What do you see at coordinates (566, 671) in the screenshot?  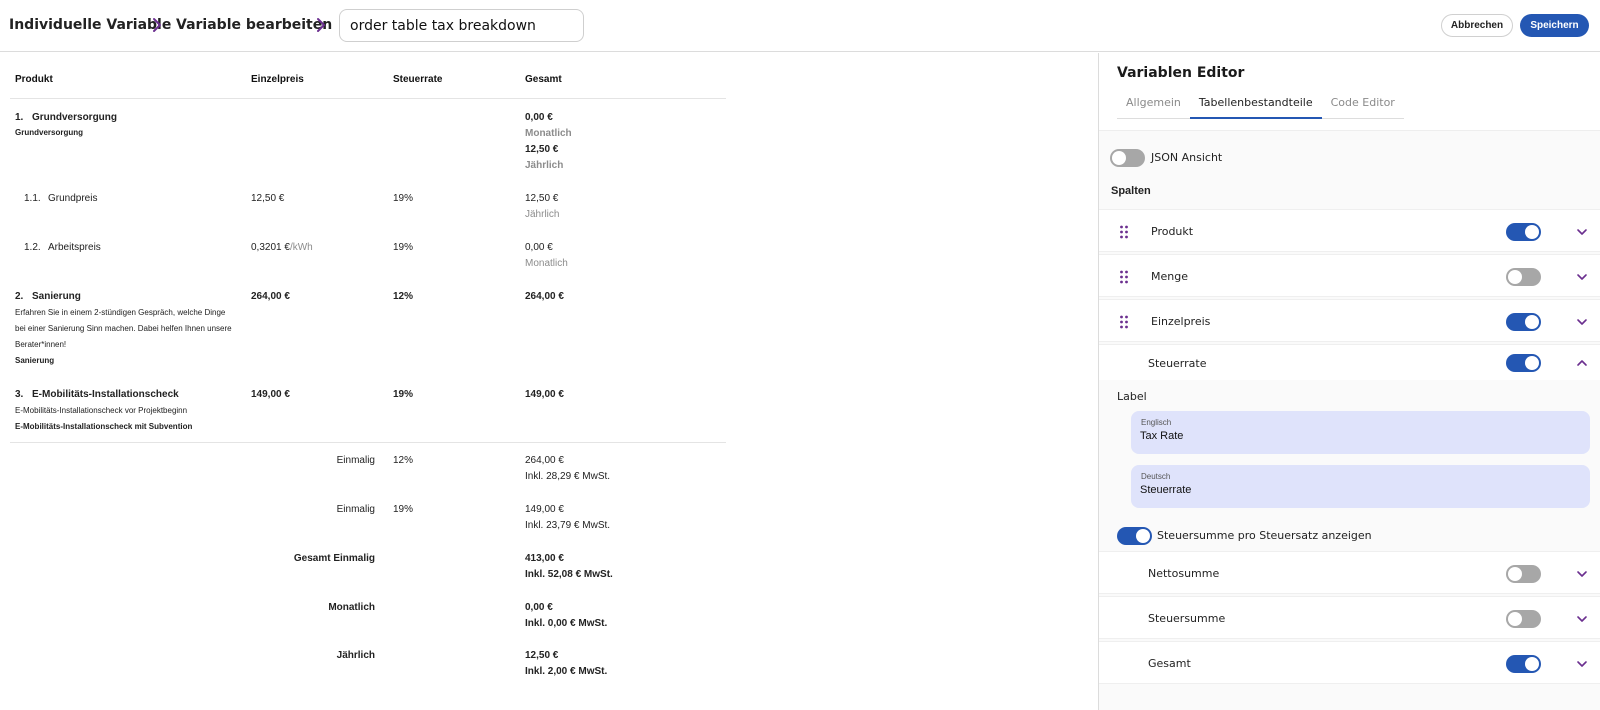 I see `summary-tax: Inkl. 2,00 € MwSt.` at bounding box center [566, 671].